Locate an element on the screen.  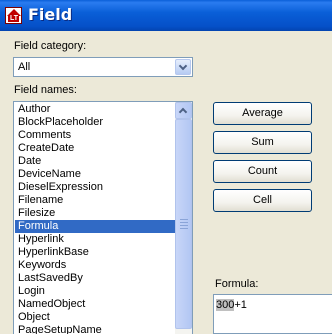
formula-rest-text: +1 is located at coordinates (240, 305).